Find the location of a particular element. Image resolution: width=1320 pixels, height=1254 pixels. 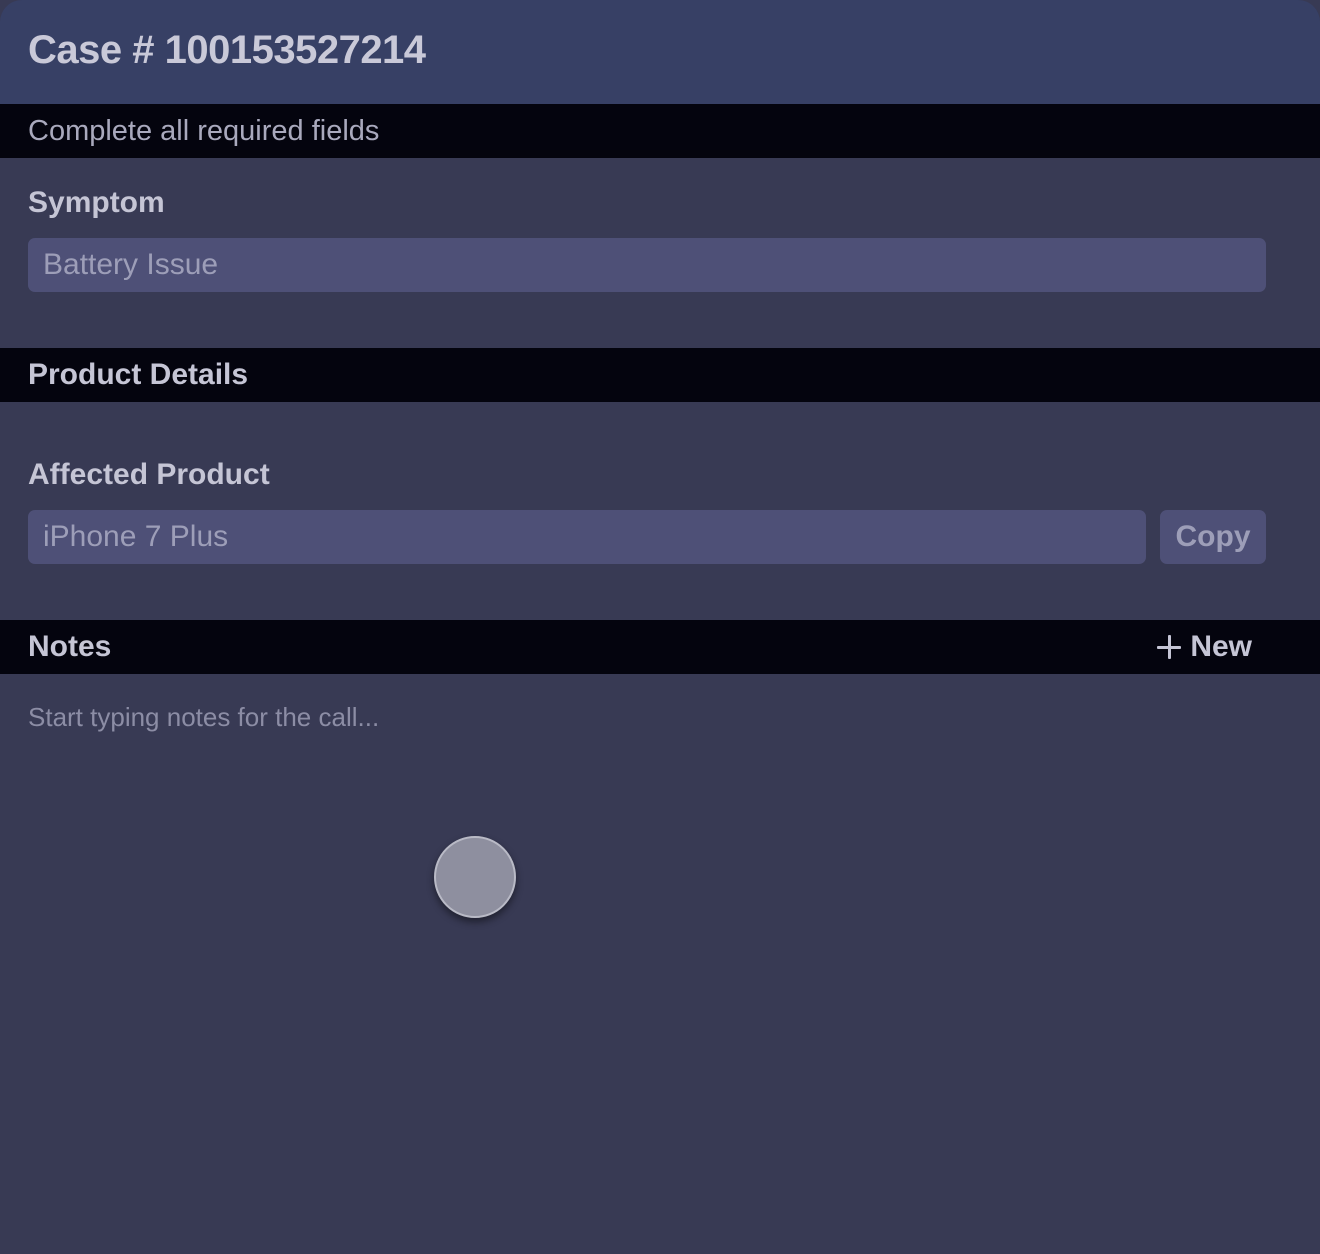

notes-section-header: Notes New is located at coordinates (660, 647).